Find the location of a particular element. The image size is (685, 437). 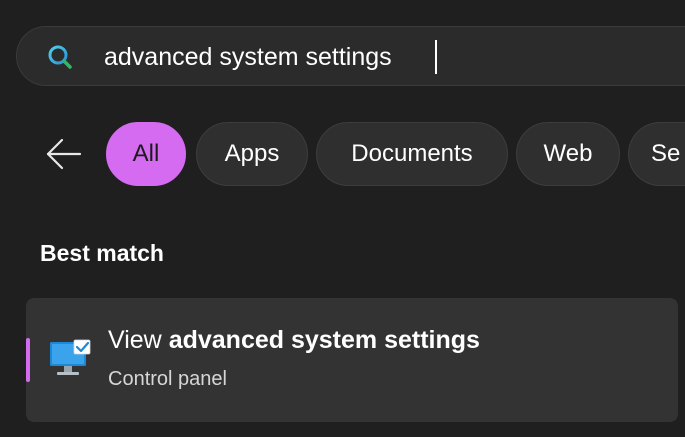

filter-chip-all: All is located at coordinates (146, 154).